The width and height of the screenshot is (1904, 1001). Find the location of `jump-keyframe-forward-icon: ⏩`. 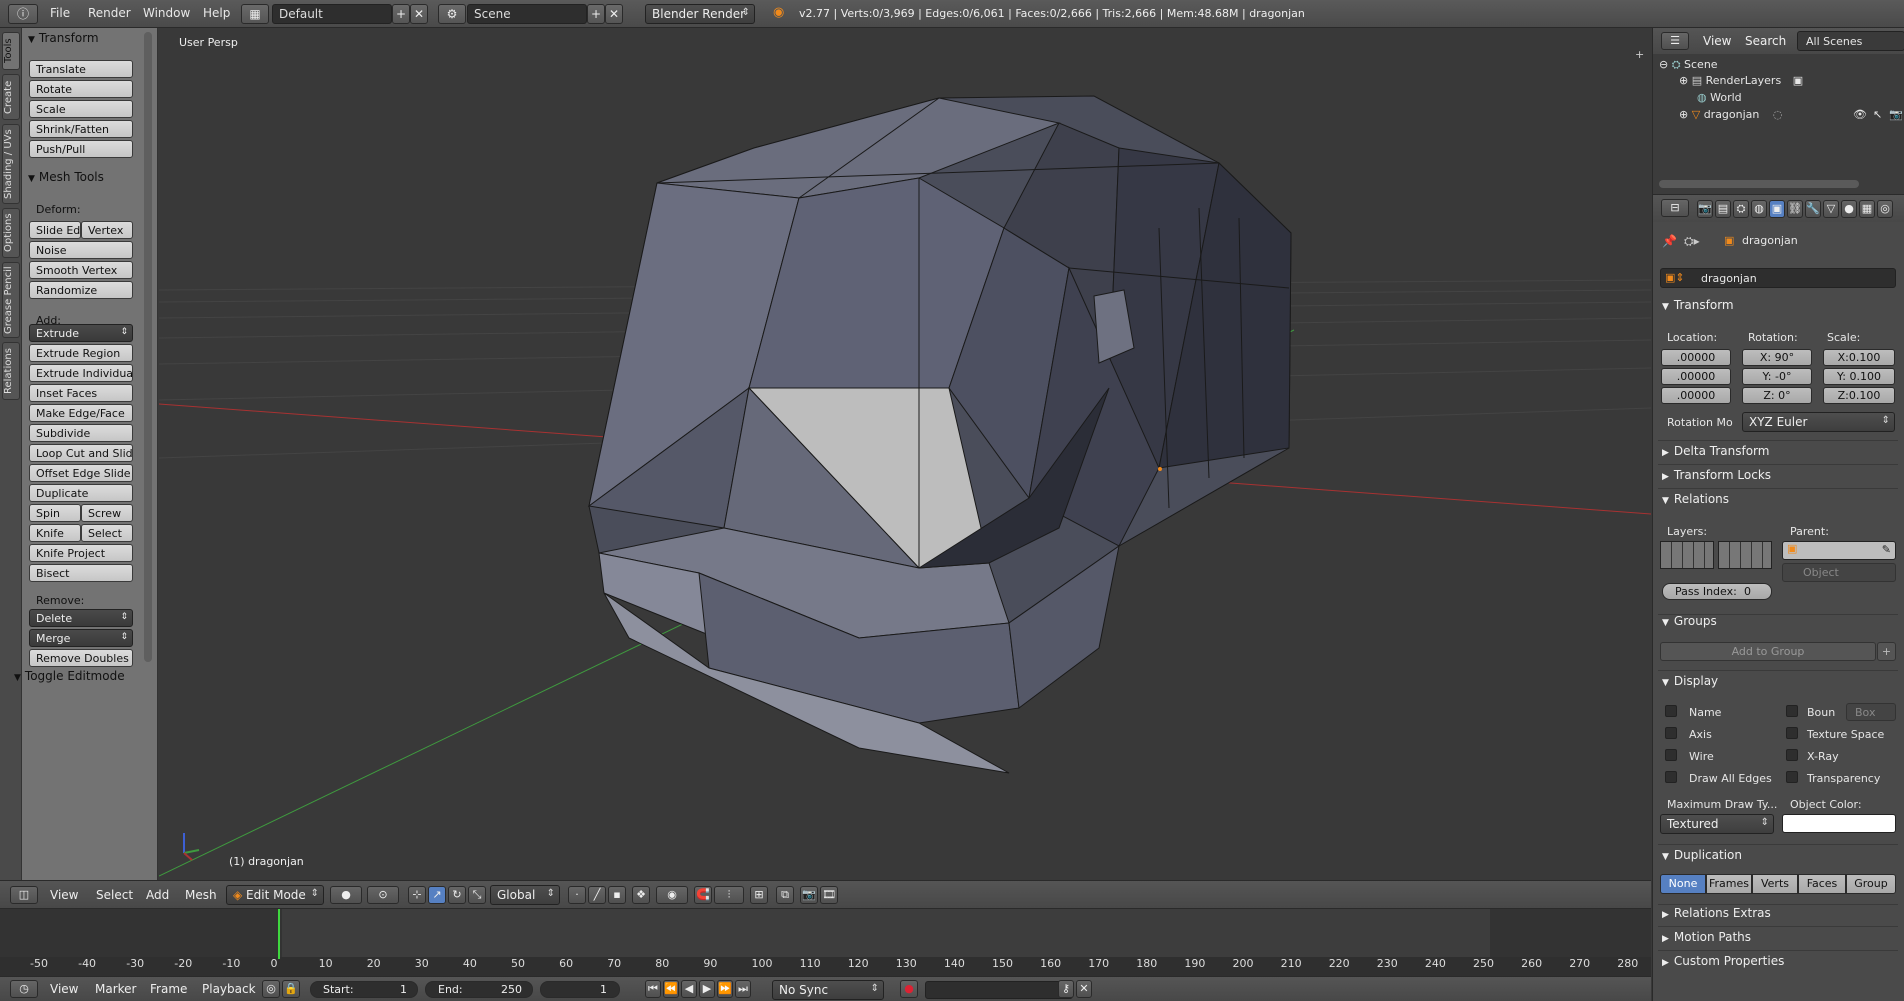

jump-keyframe-forward-icon: ⏩ is located at coordinates (725, 989).